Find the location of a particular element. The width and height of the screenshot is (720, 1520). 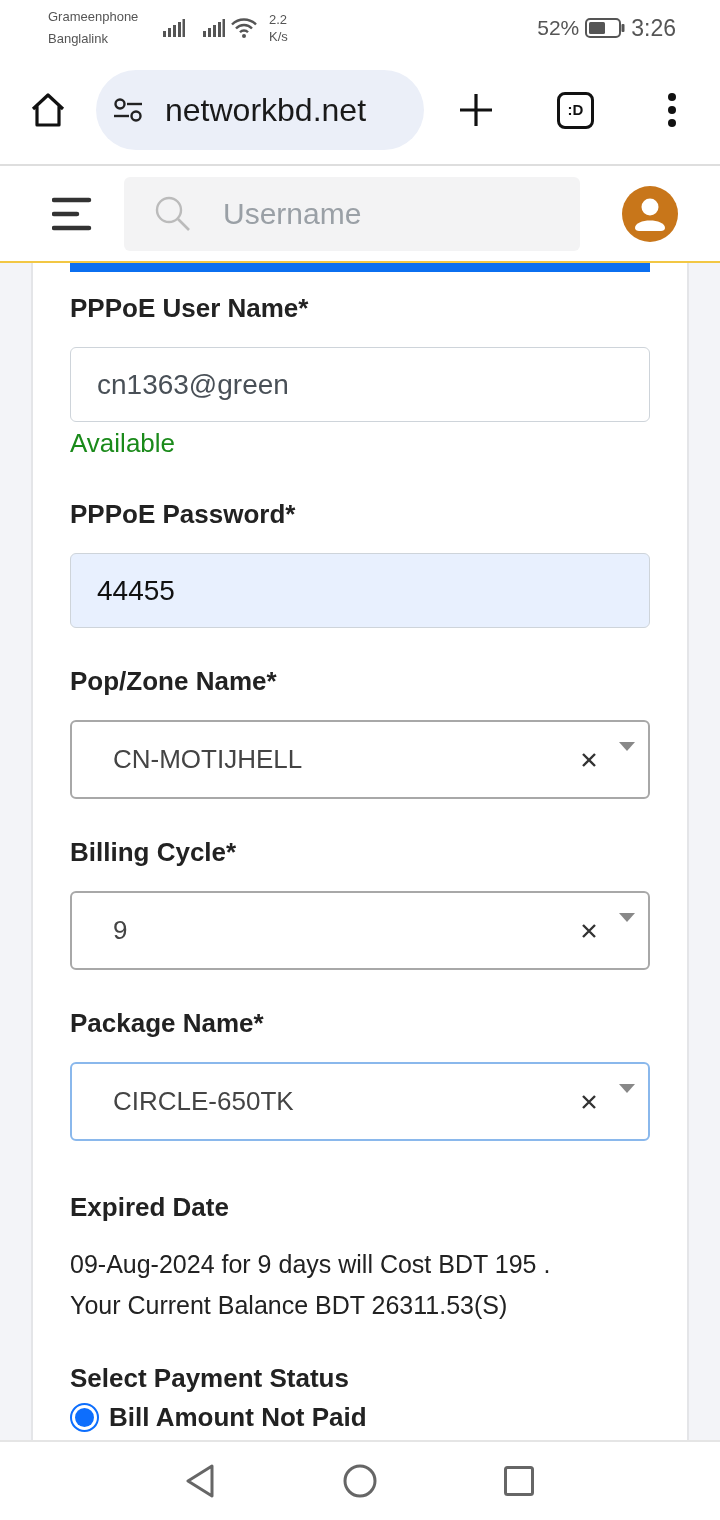

radio-label: Bill Amount Not Paid is located at coordinates (238, 1417).